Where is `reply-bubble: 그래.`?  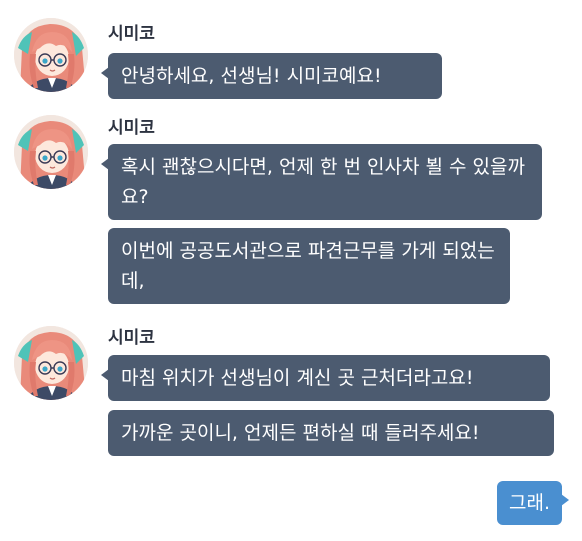
reply-bubble: 그래. is located at coordinates (533, 503).